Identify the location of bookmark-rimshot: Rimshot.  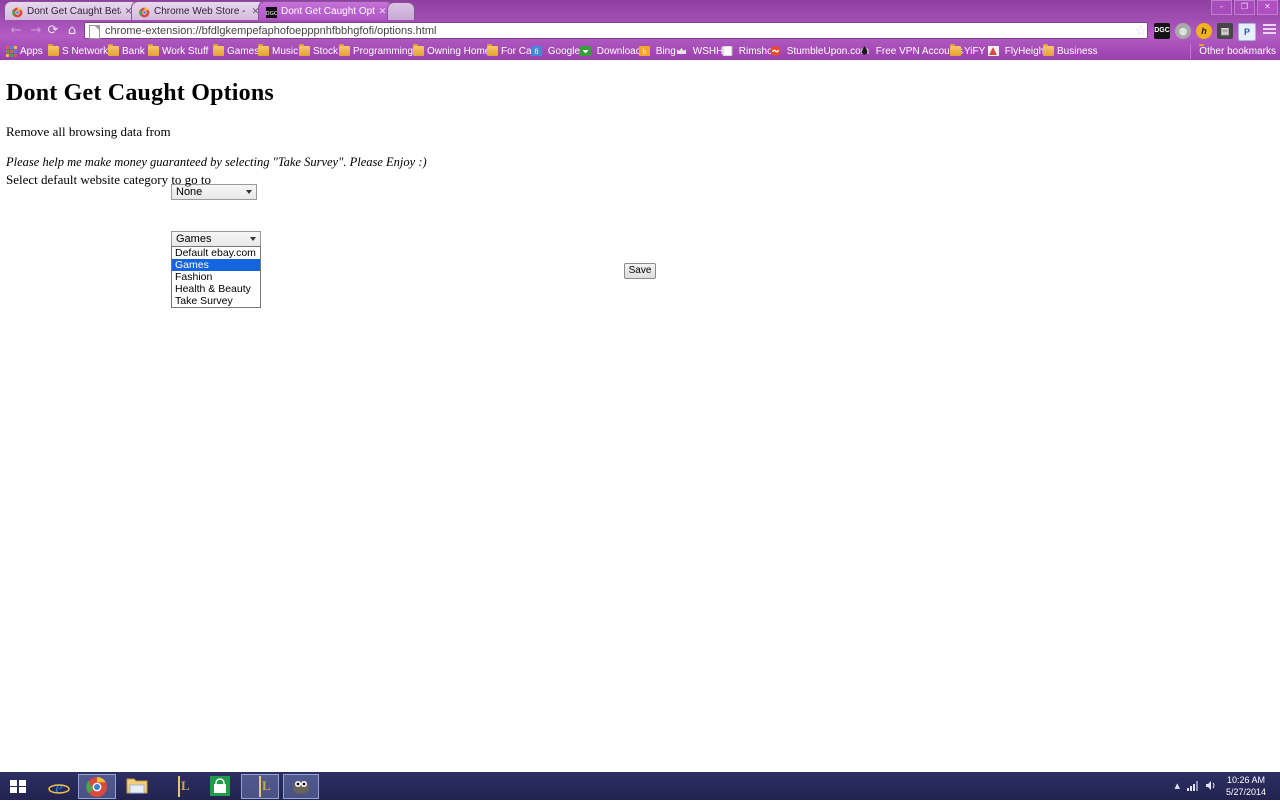
(748, 51).